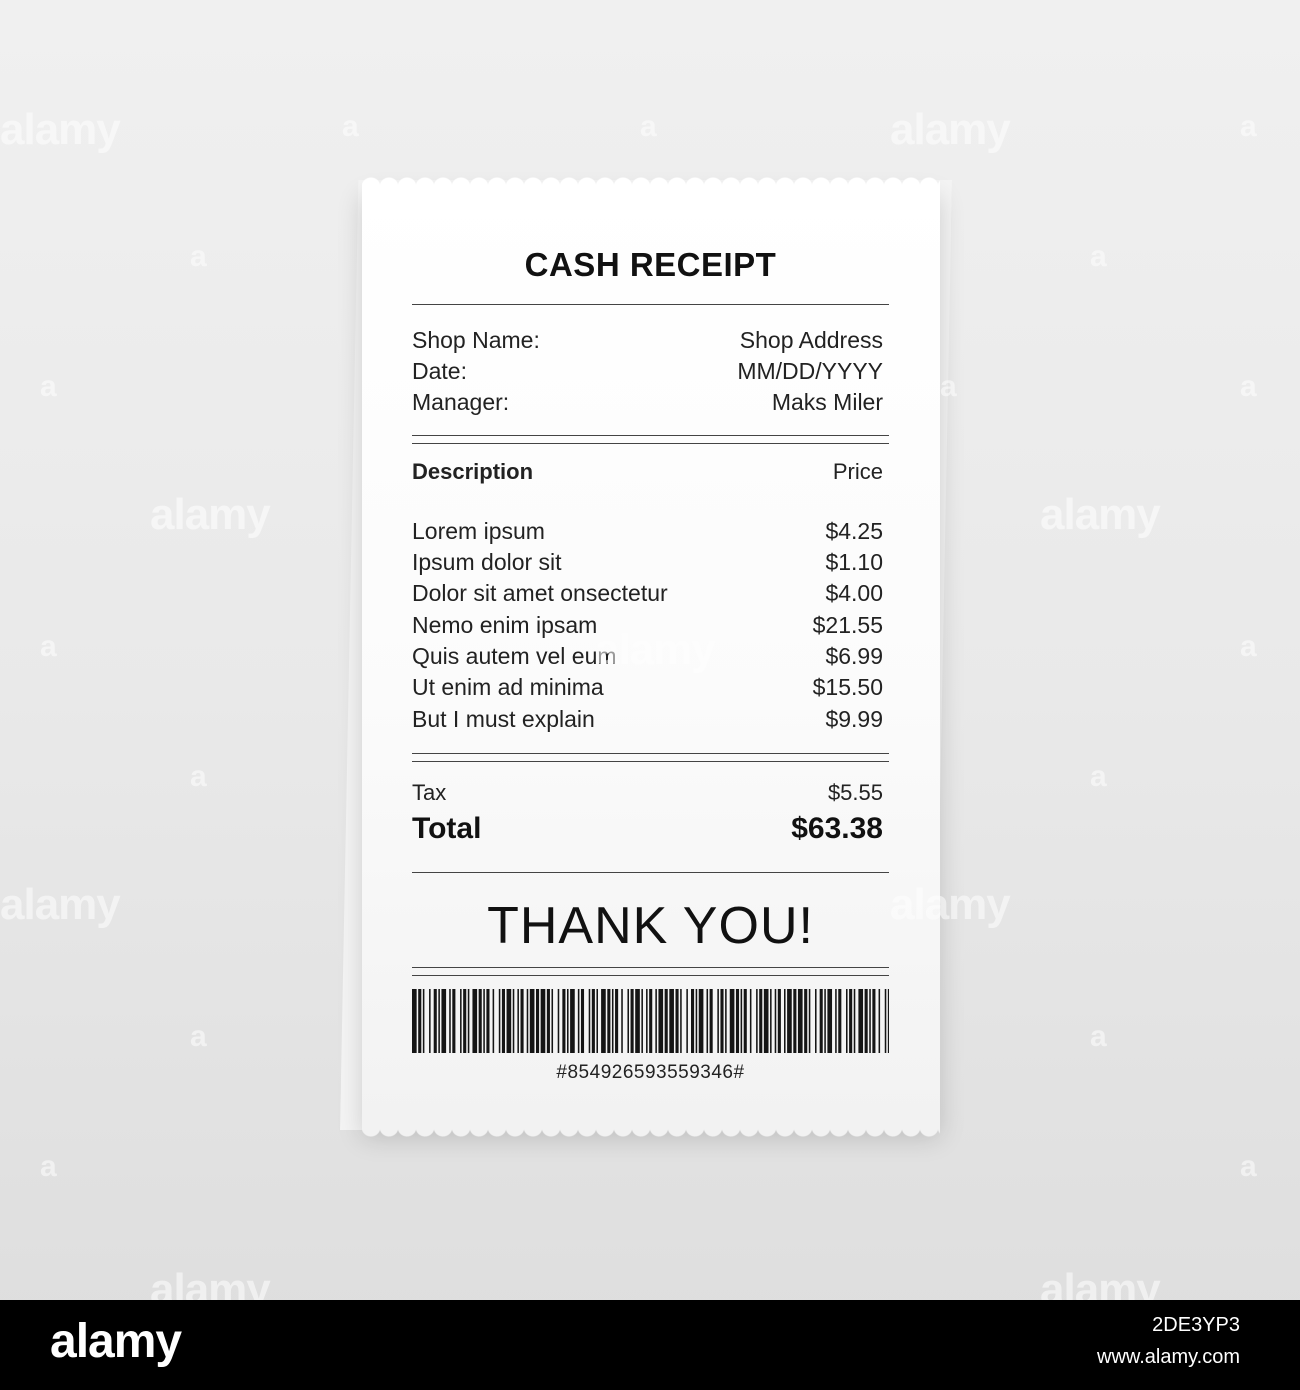 This screenshot has width=1300, height=1390. What do you see at coordinates (650, 926) in the screenshot?
I see `thank-you-message: THANK YOU!` at bounding box center [650, 926].